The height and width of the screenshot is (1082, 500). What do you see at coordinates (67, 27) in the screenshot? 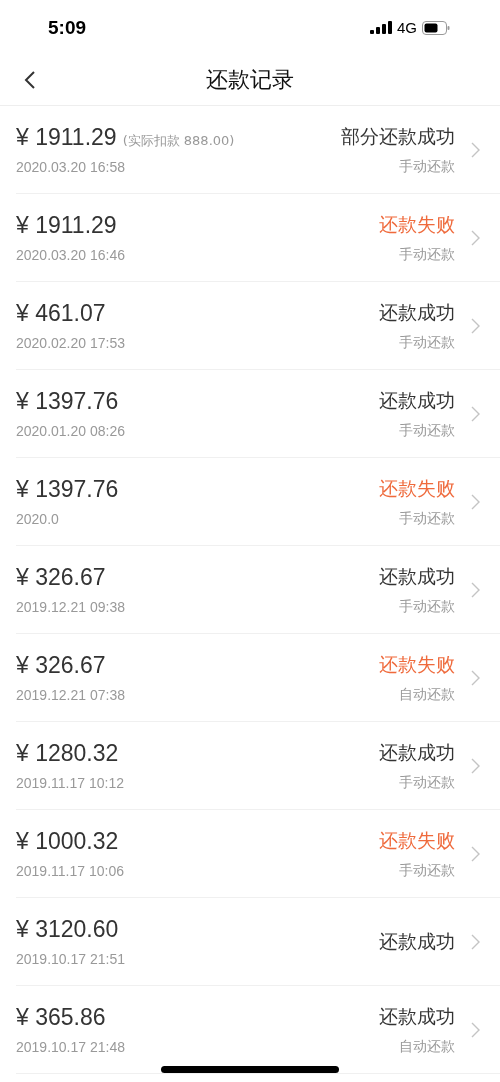
I see `status-time: 5:09` at bounding box center [67, 27].